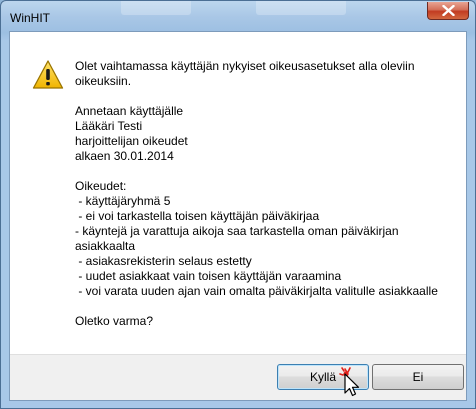  What do you see at coordinates (129, 111) in the screenshot?
I see `grant-line: Annetaan käyttäjälle` at bounding box center [129, 111].